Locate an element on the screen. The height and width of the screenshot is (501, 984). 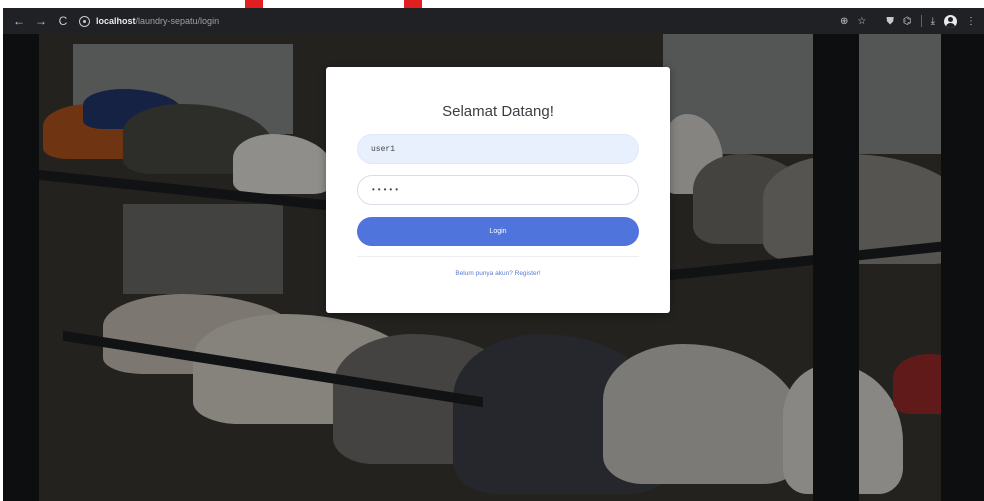
page-title: Selamat Datang! is located at coordinates (498, 111).